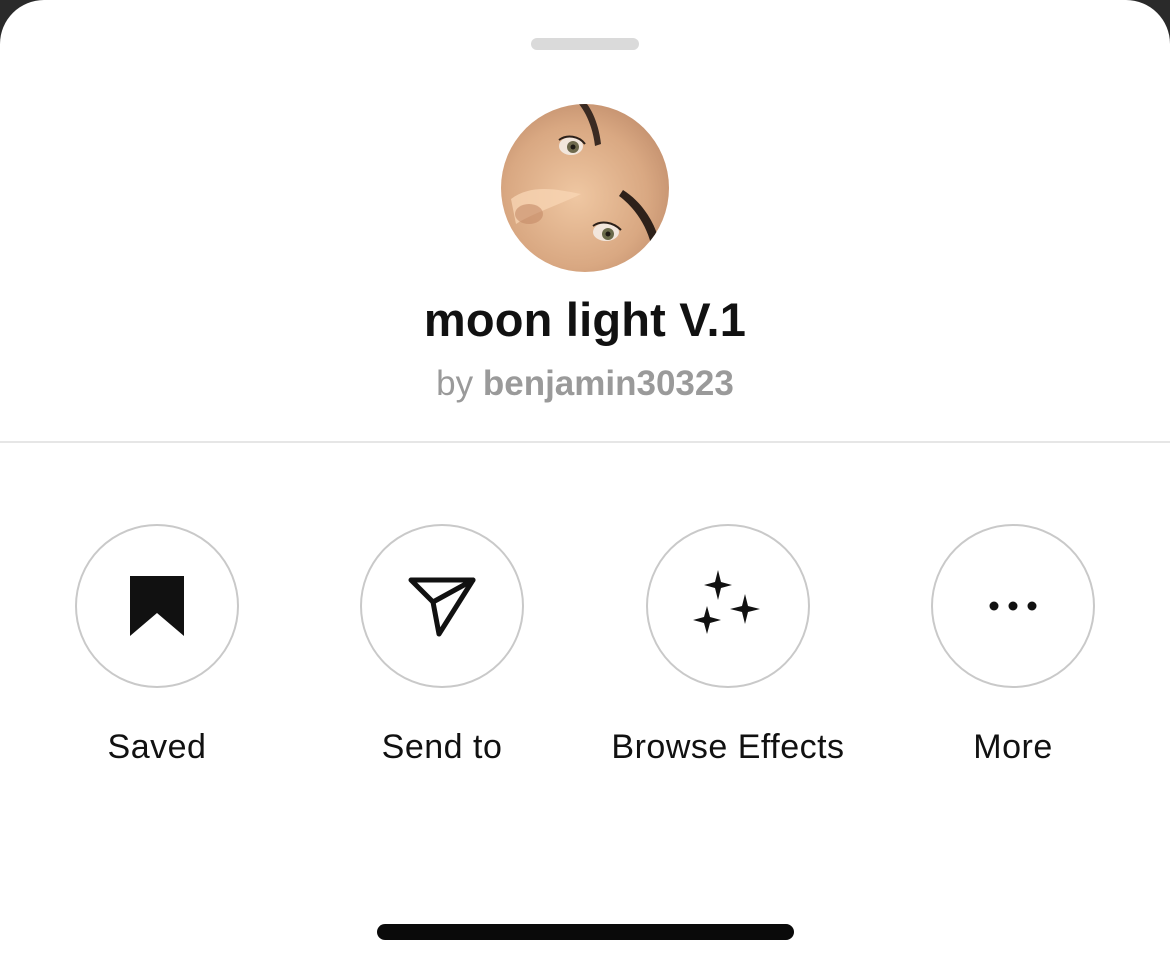  Describe the element at coordinates (728, 747) in the screenshot. I see `browse-effects-label: Browse Effects` at that location.